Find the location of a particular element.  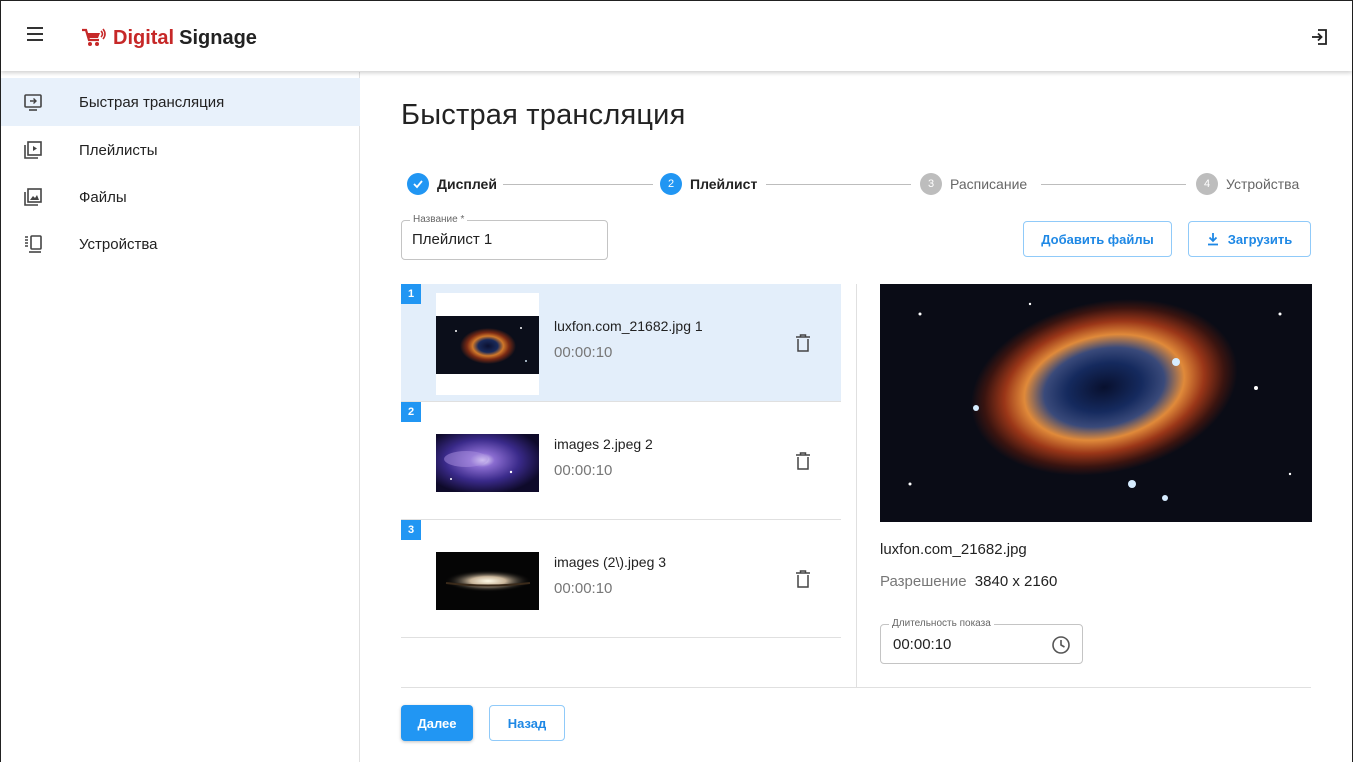

upload-button: Загрузить is located at coordinates (1249, 239).